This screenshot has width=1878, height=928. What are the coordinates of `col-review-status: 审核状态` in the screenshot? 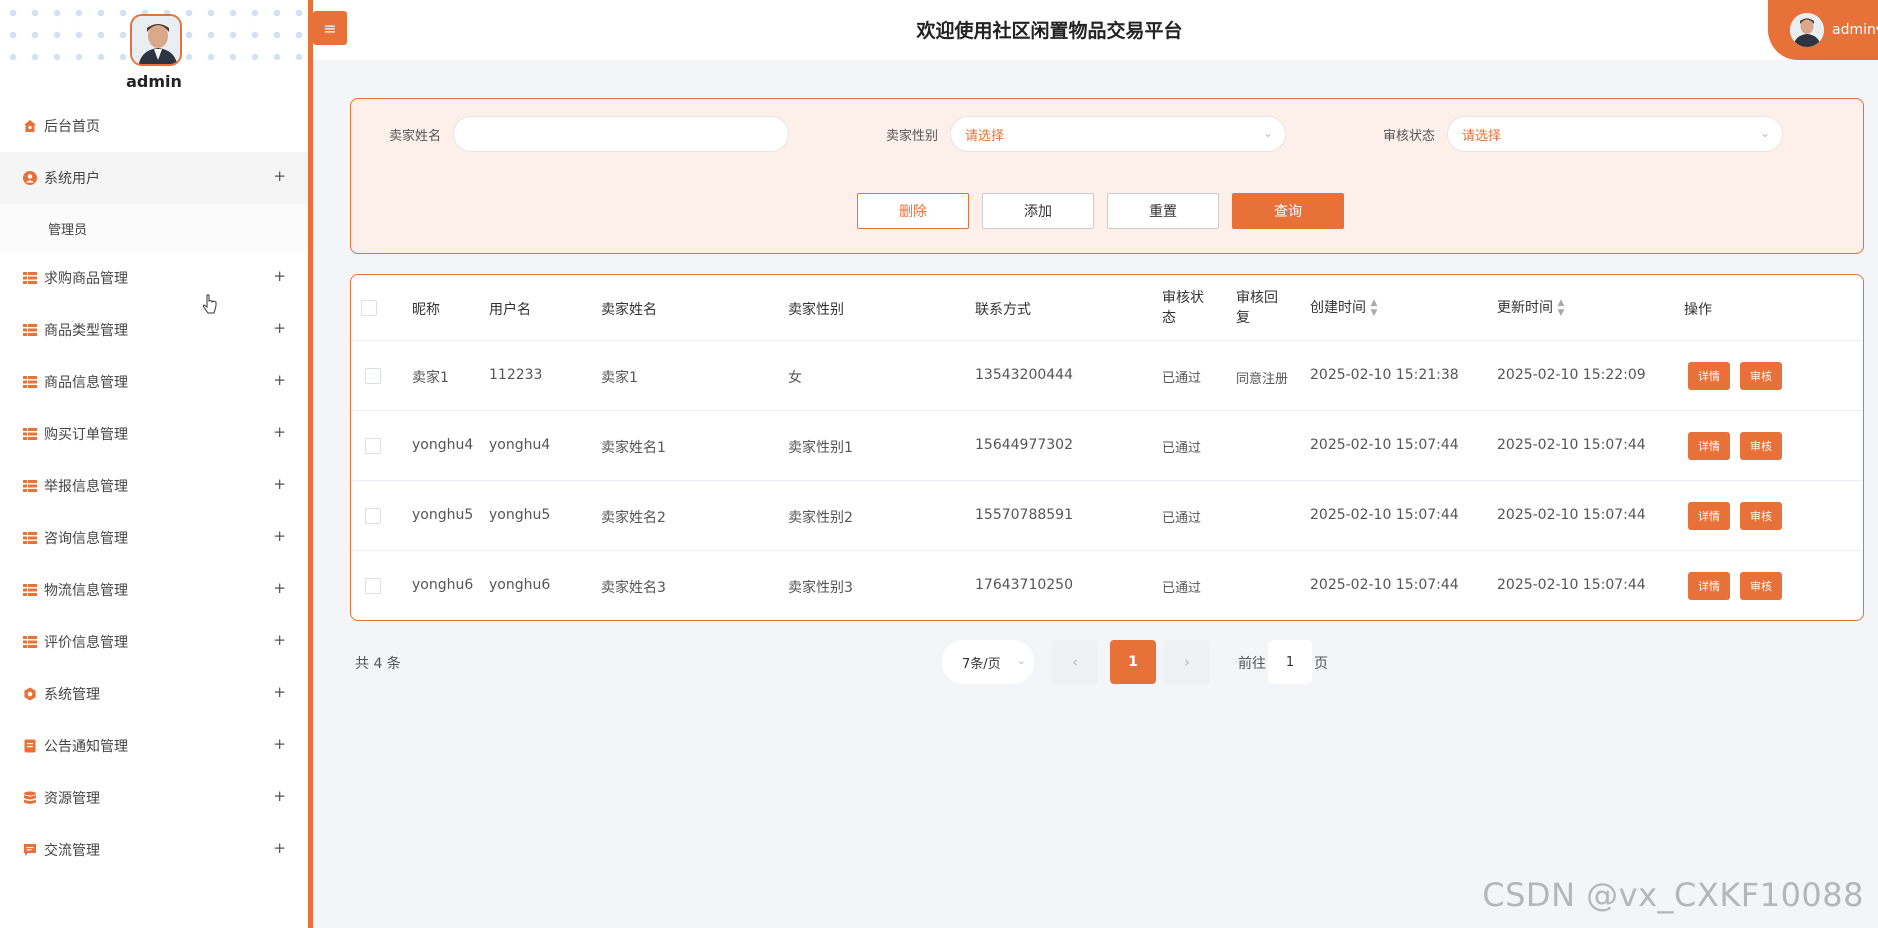 It's located at (1183, 308).